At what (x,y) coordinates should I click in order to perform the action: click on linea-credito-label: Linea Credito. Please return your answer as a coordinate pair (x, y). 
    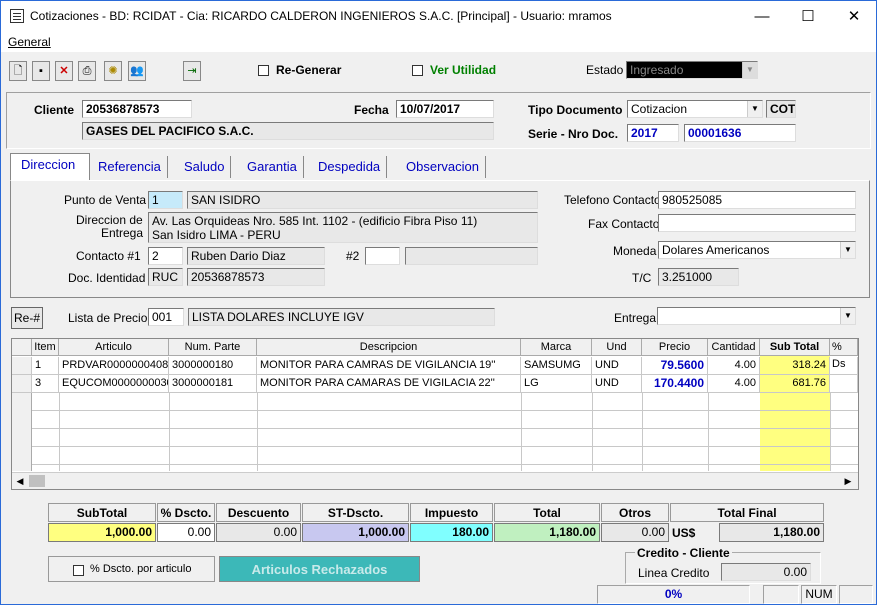
    Looking at the image, I should click on (674, 573).